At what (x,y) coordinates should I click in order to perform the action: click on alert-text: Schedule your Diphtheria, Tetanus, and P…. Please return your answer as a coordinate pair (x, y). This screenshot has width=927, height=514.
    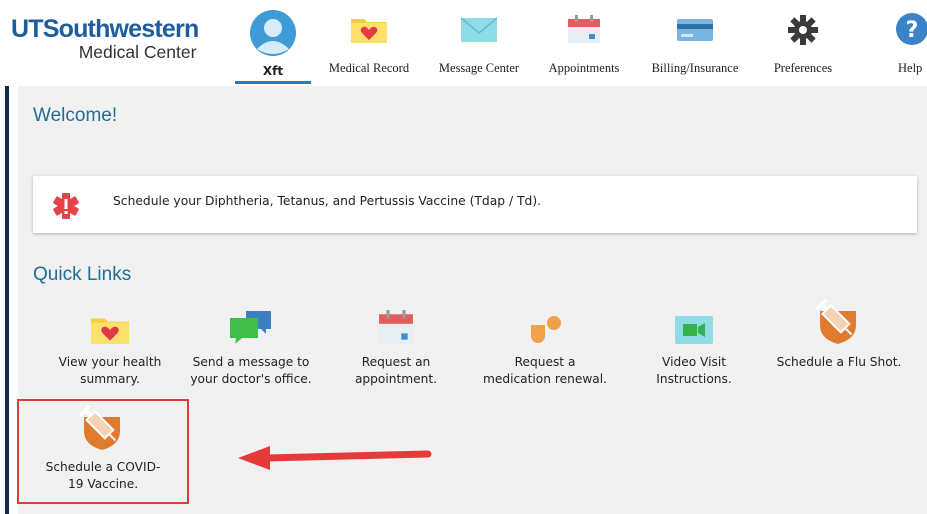
    Looking at the image, I should click on (327, 201).